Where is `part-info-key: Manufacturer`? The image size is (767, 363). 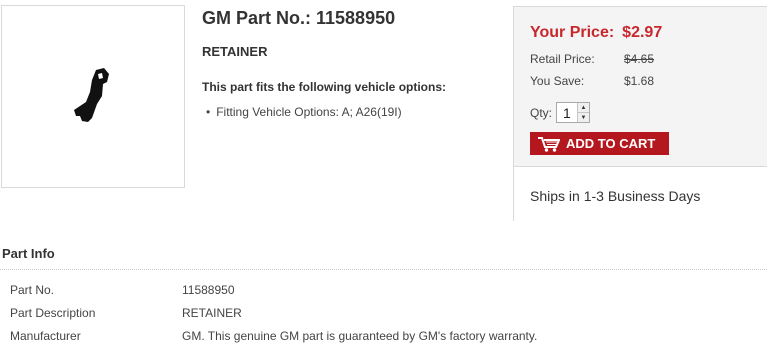 part-info-key: Manufacturer is located at coordinates (45, 335).